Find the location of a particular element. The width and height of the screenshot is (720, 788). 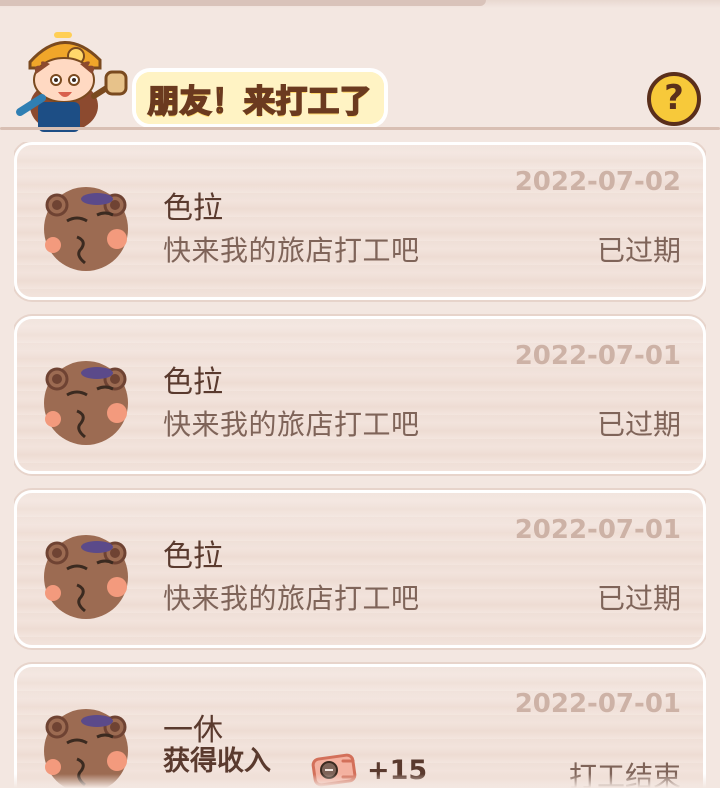

worker-girl-with-hammer-icon is located at coordinates (69, 78).